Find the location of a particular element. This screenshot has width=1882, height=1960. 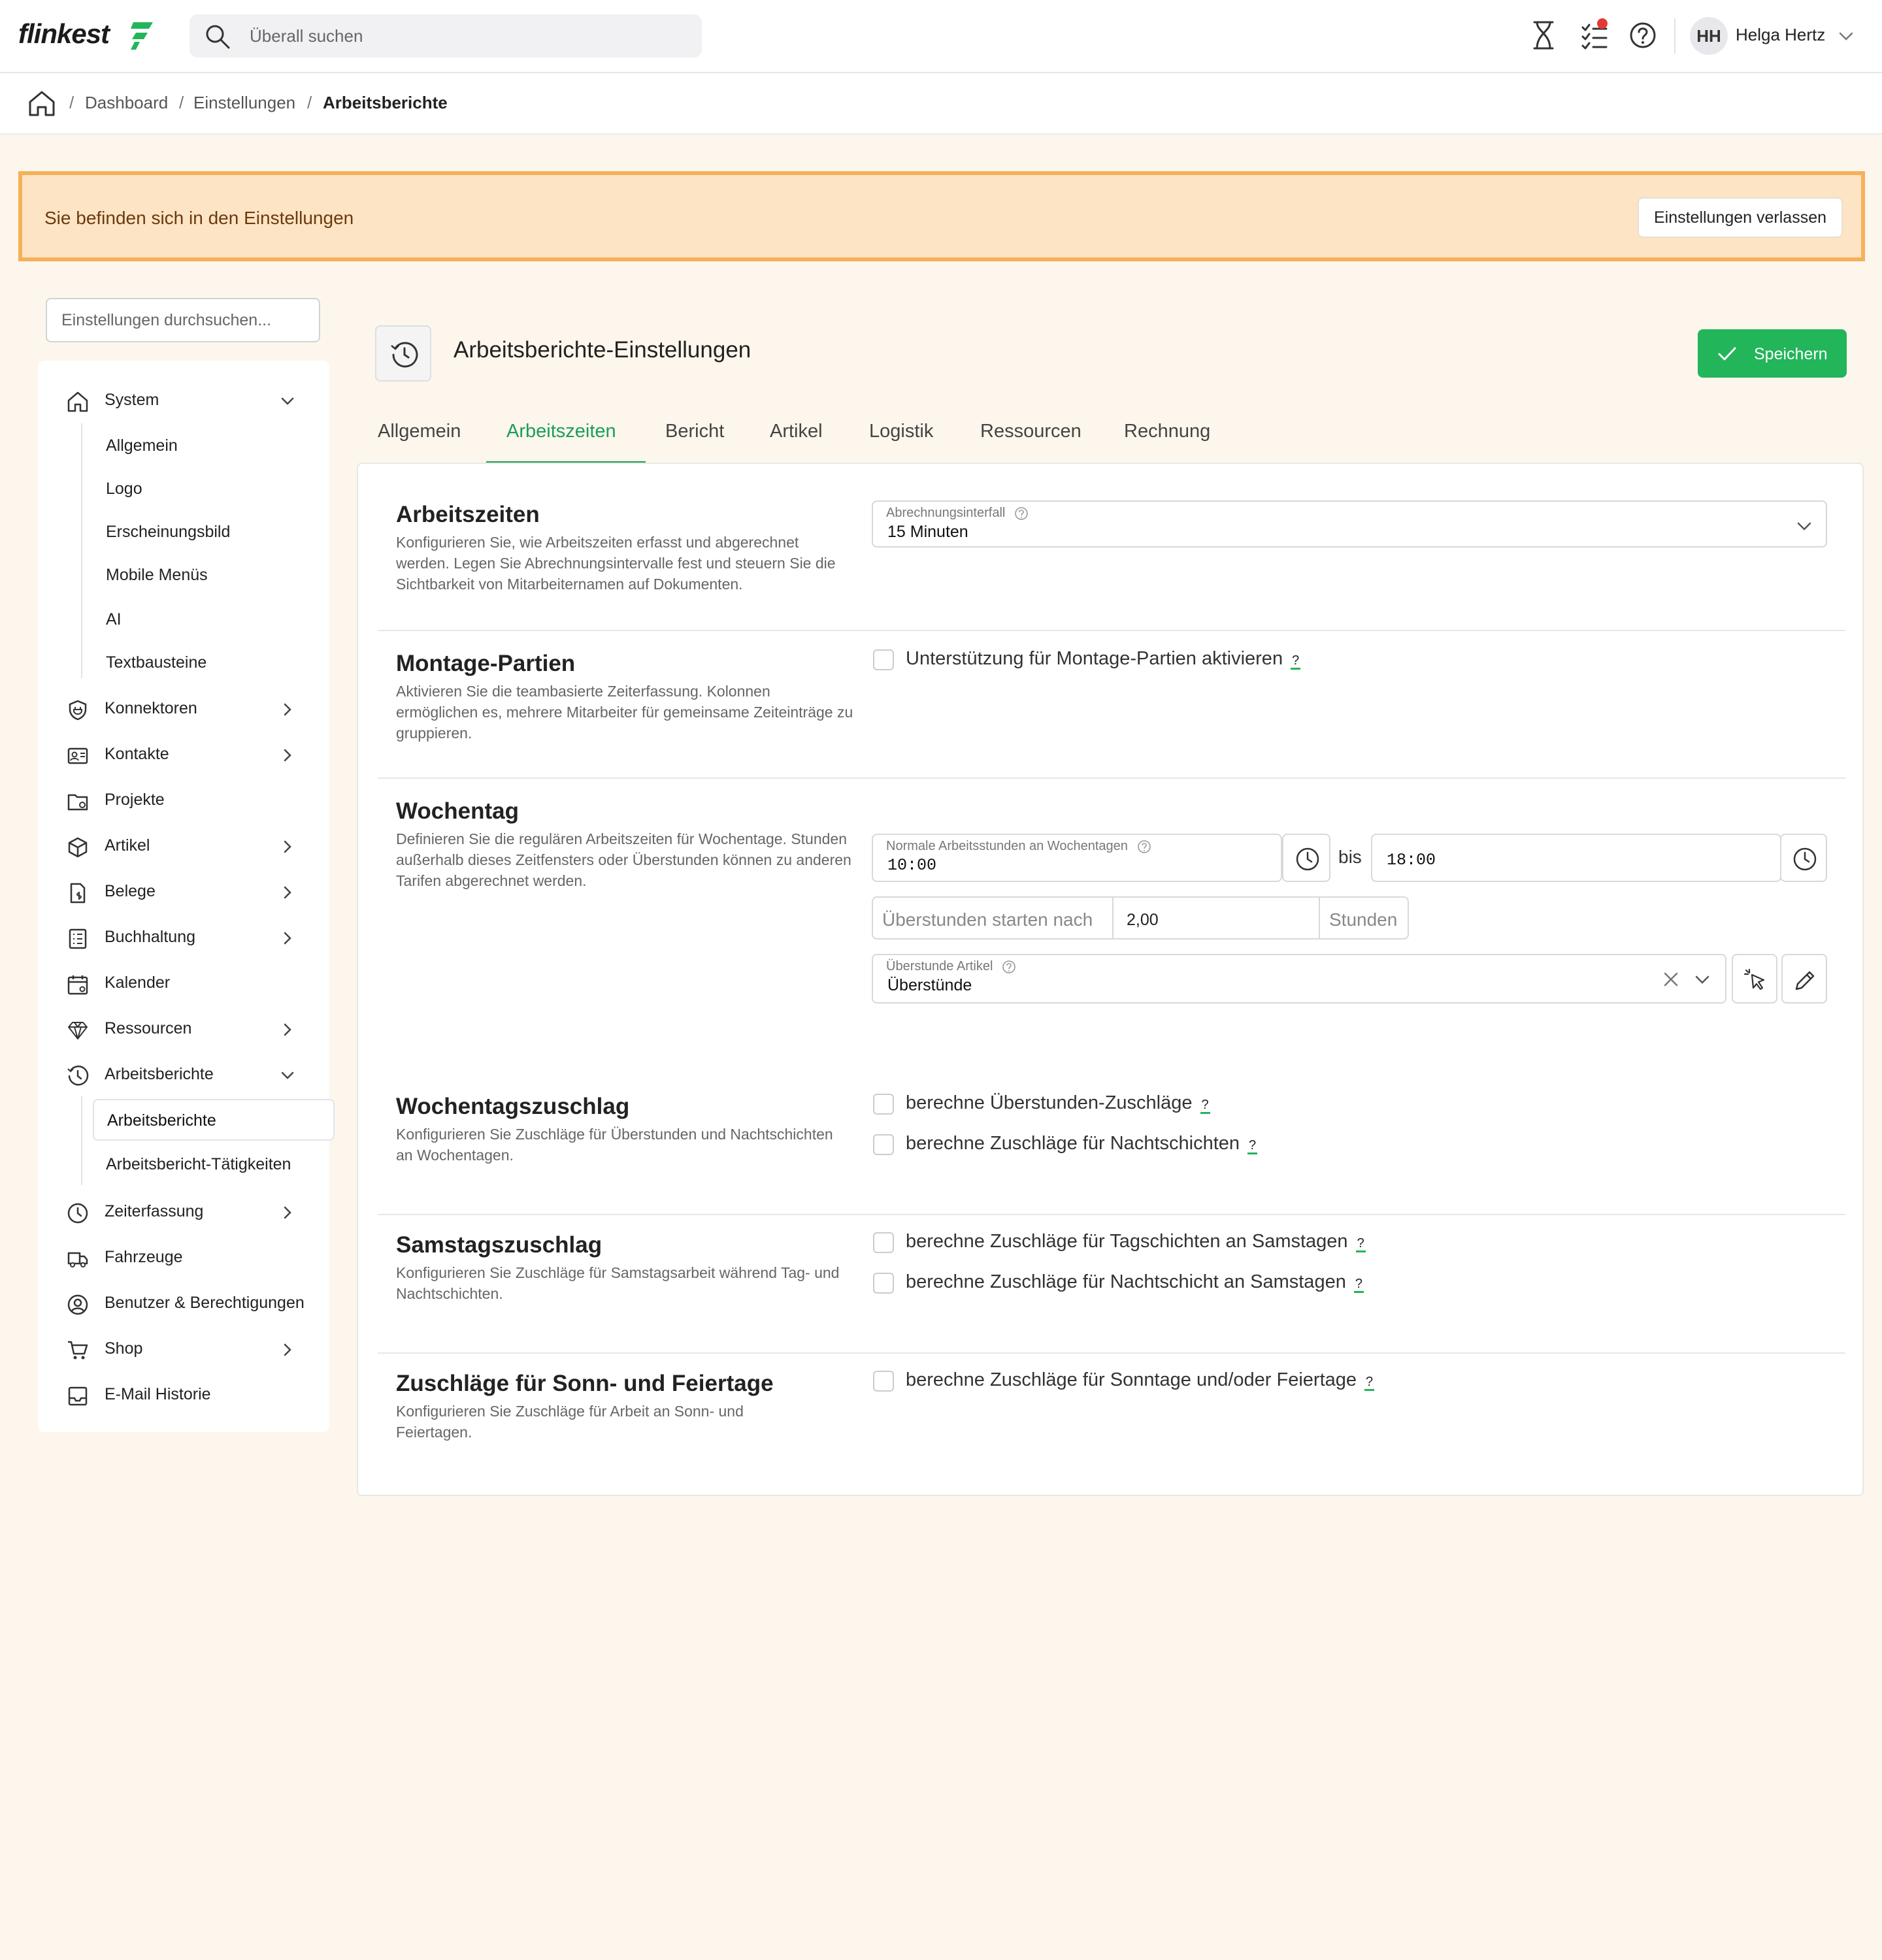

billing-interval-select: Abrechnungsinterfall 15 Minuten is located at coordinates (1349, 523).